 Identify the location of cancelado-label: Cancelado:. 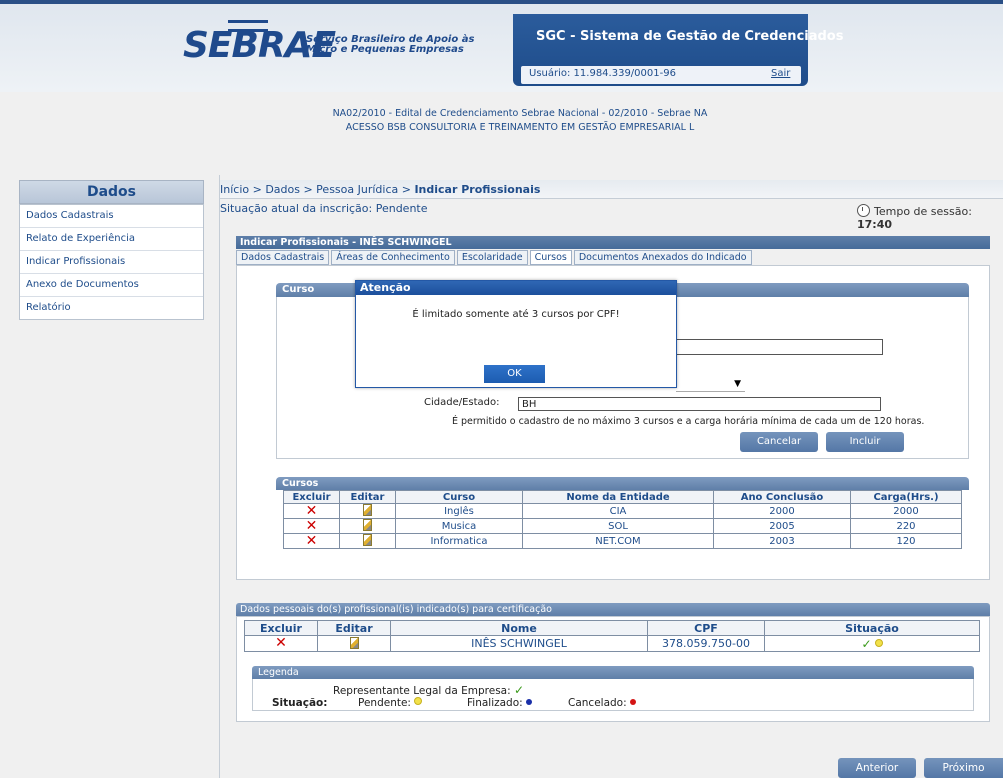
(597, 703).